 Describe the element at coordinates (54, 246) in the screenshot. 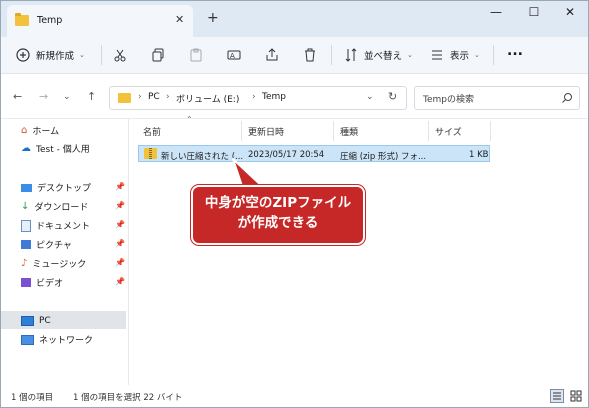

I see `sidebar-item-label: ピクチャ` at that location.